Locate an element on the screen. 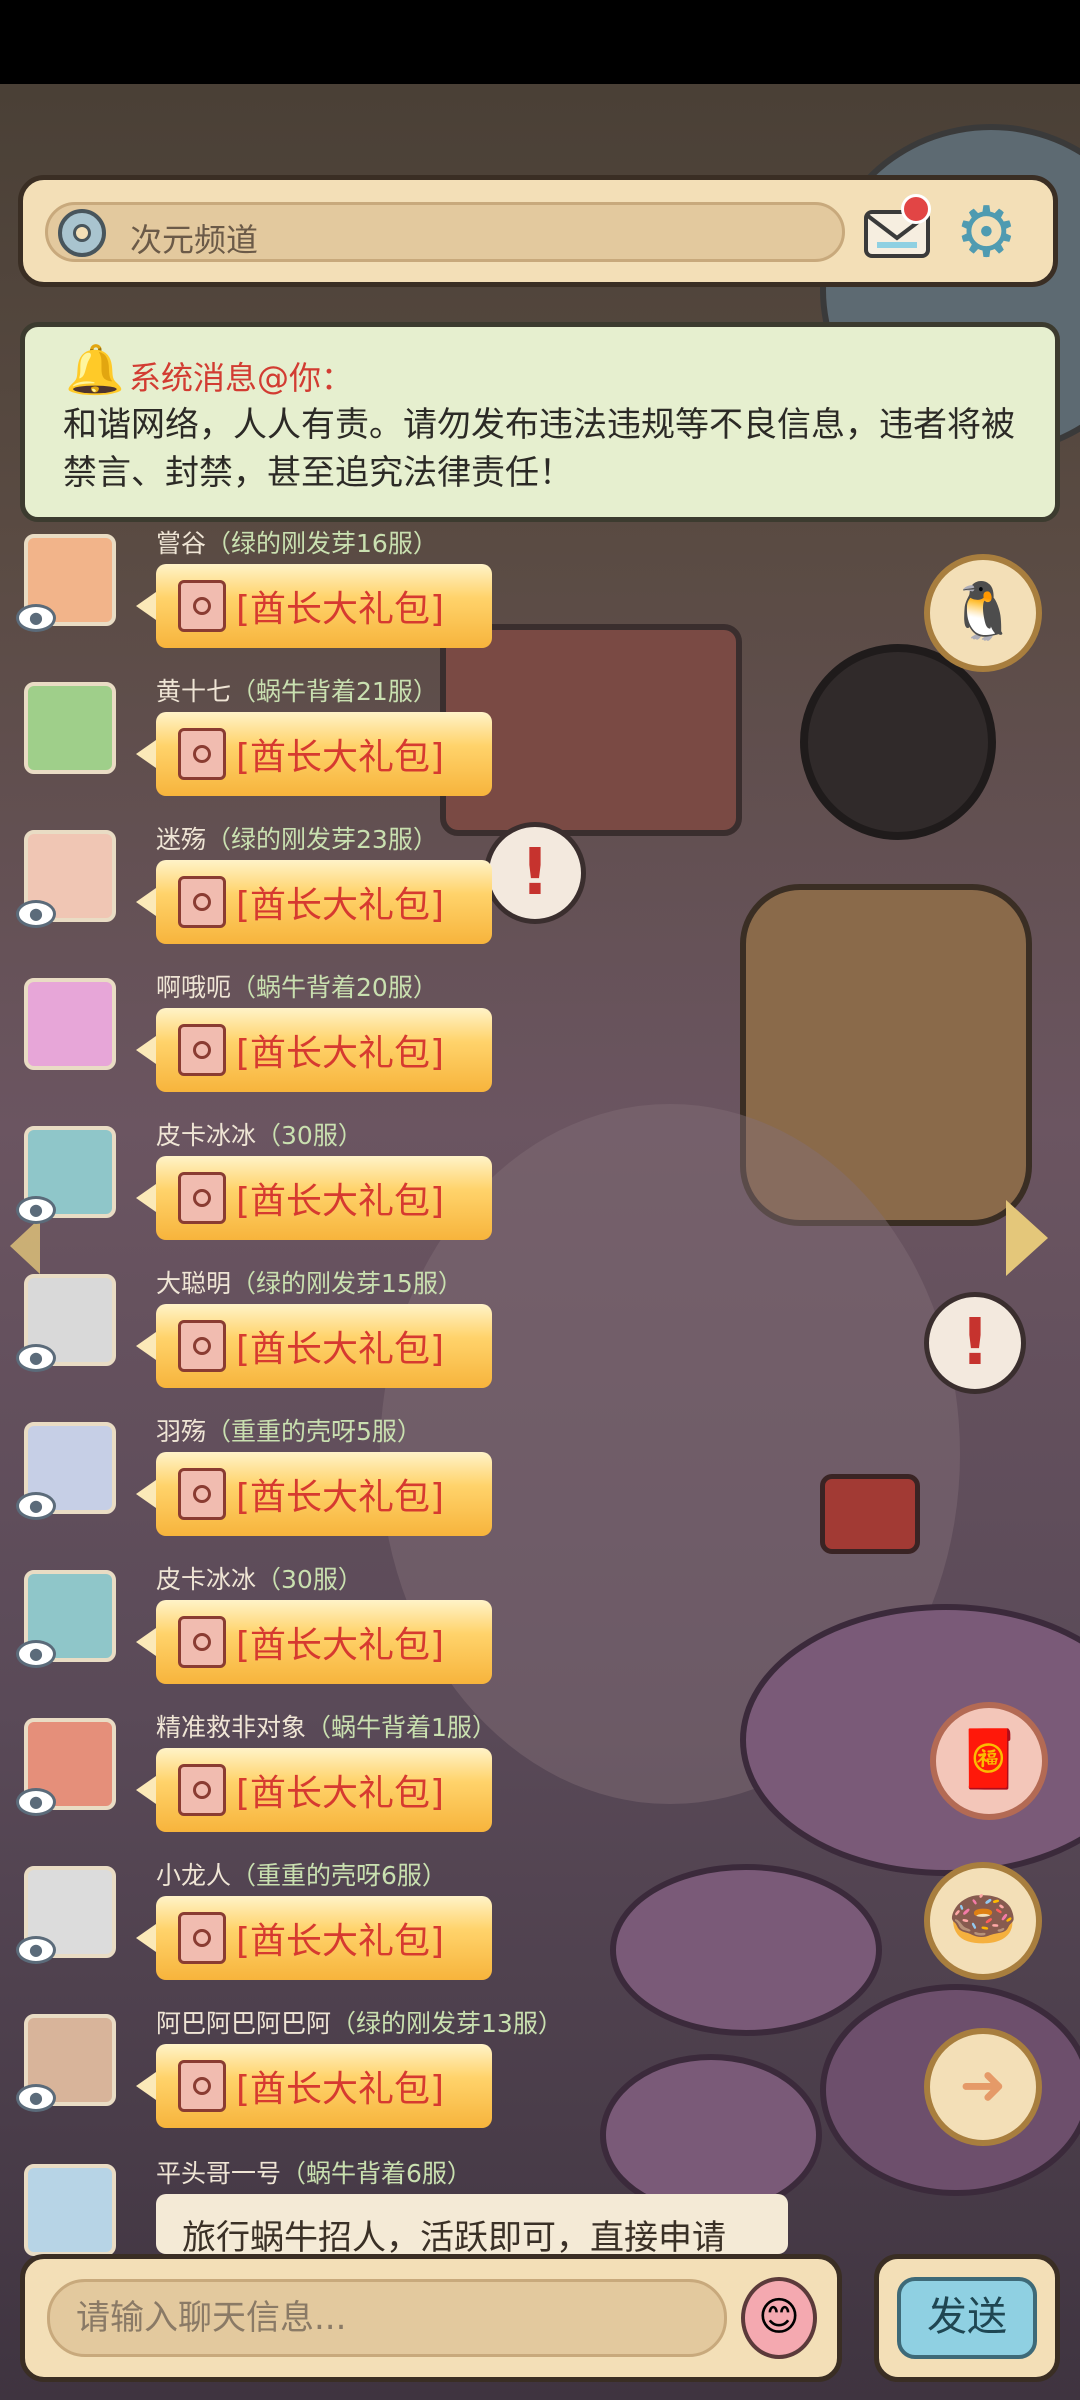 The width and height of the screenshot is (1080, 2400). sender-label: 平头哥一号（蜗牛背着6服） is located at coordinates (314, 2172).